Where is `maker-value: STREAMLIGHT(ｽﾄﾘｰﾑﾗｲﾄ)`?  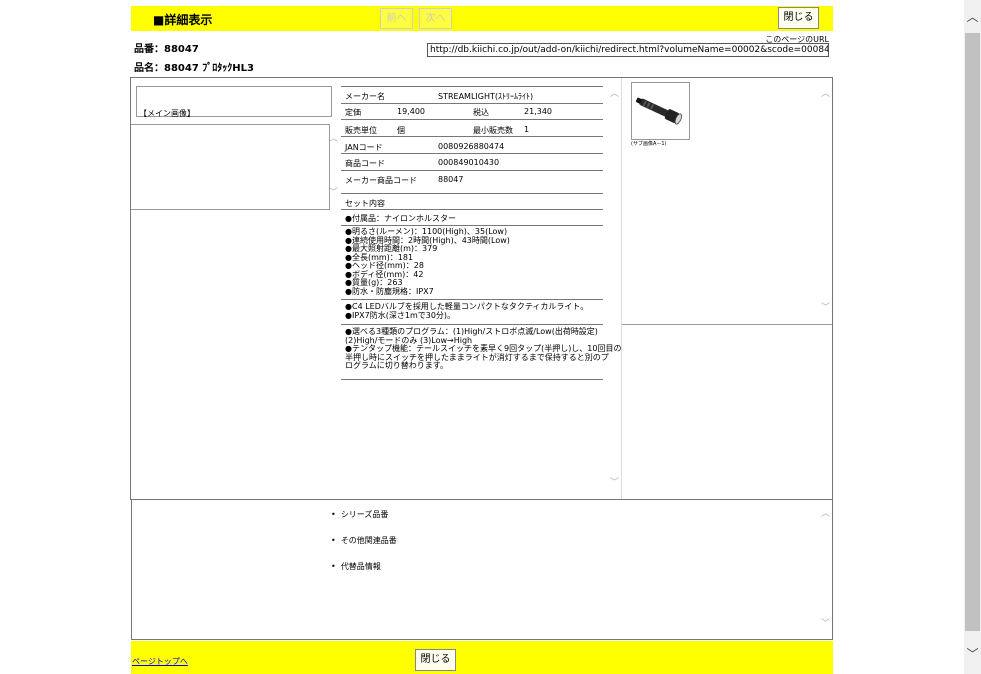
maker-value: STREAMLIGHT(ｽﾄﾘｰﾑﾗｲﾄ) is located at coordinates (486, 96).